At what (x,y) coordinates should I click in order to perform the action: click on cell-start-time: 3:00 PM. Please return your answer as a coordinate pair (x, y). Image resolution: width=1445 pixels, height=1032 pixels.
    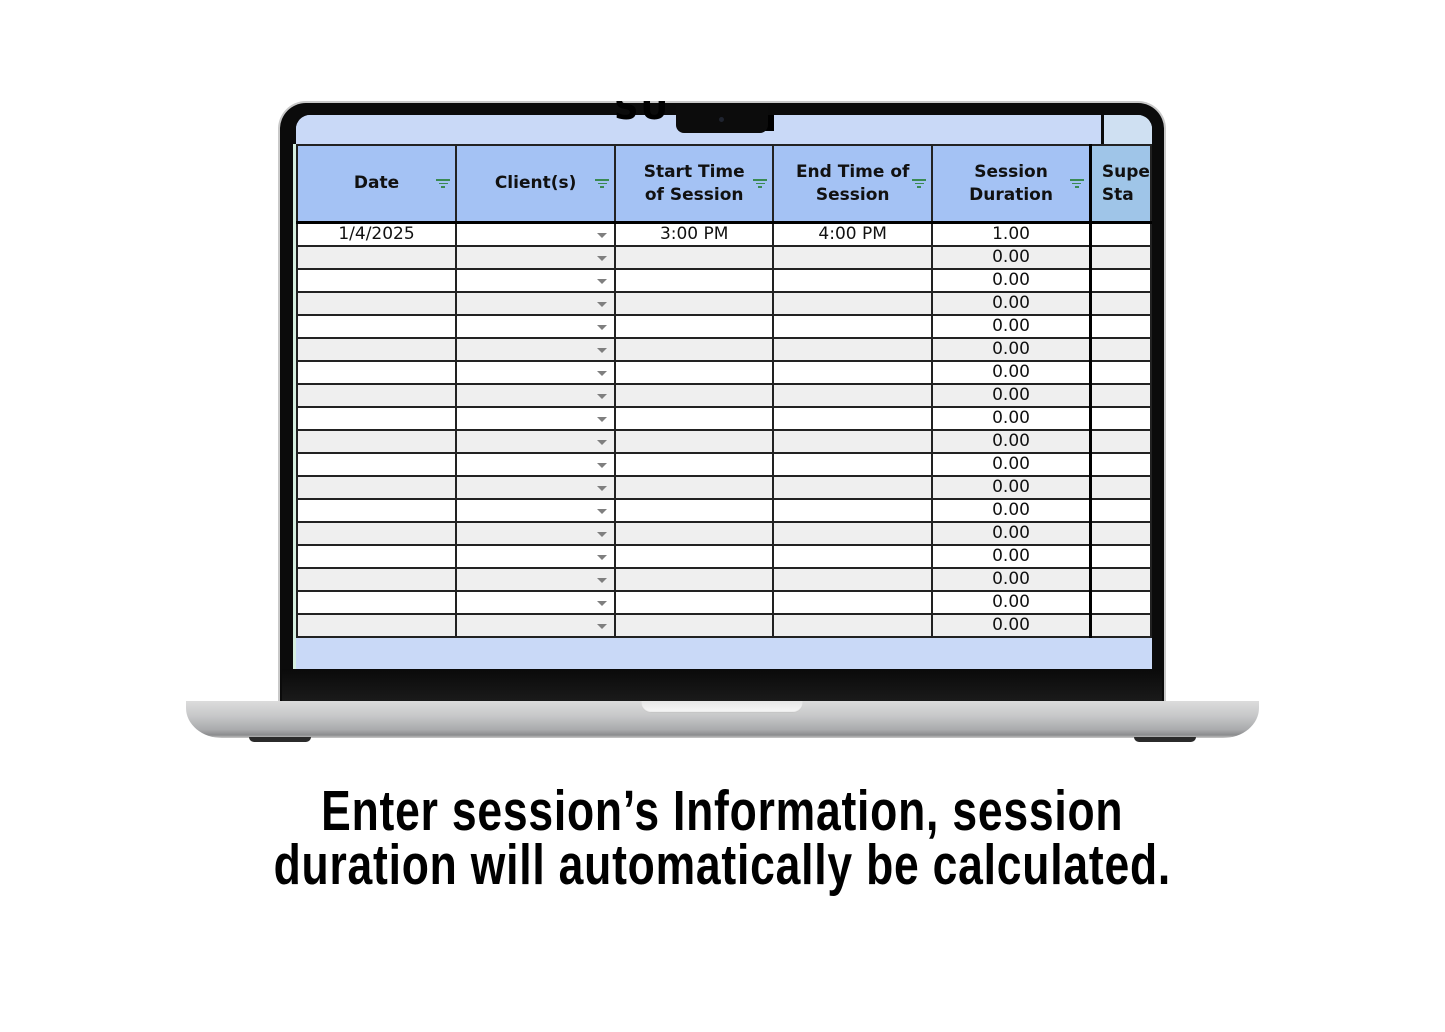
    Looking at the image, I should click on (694, 234).